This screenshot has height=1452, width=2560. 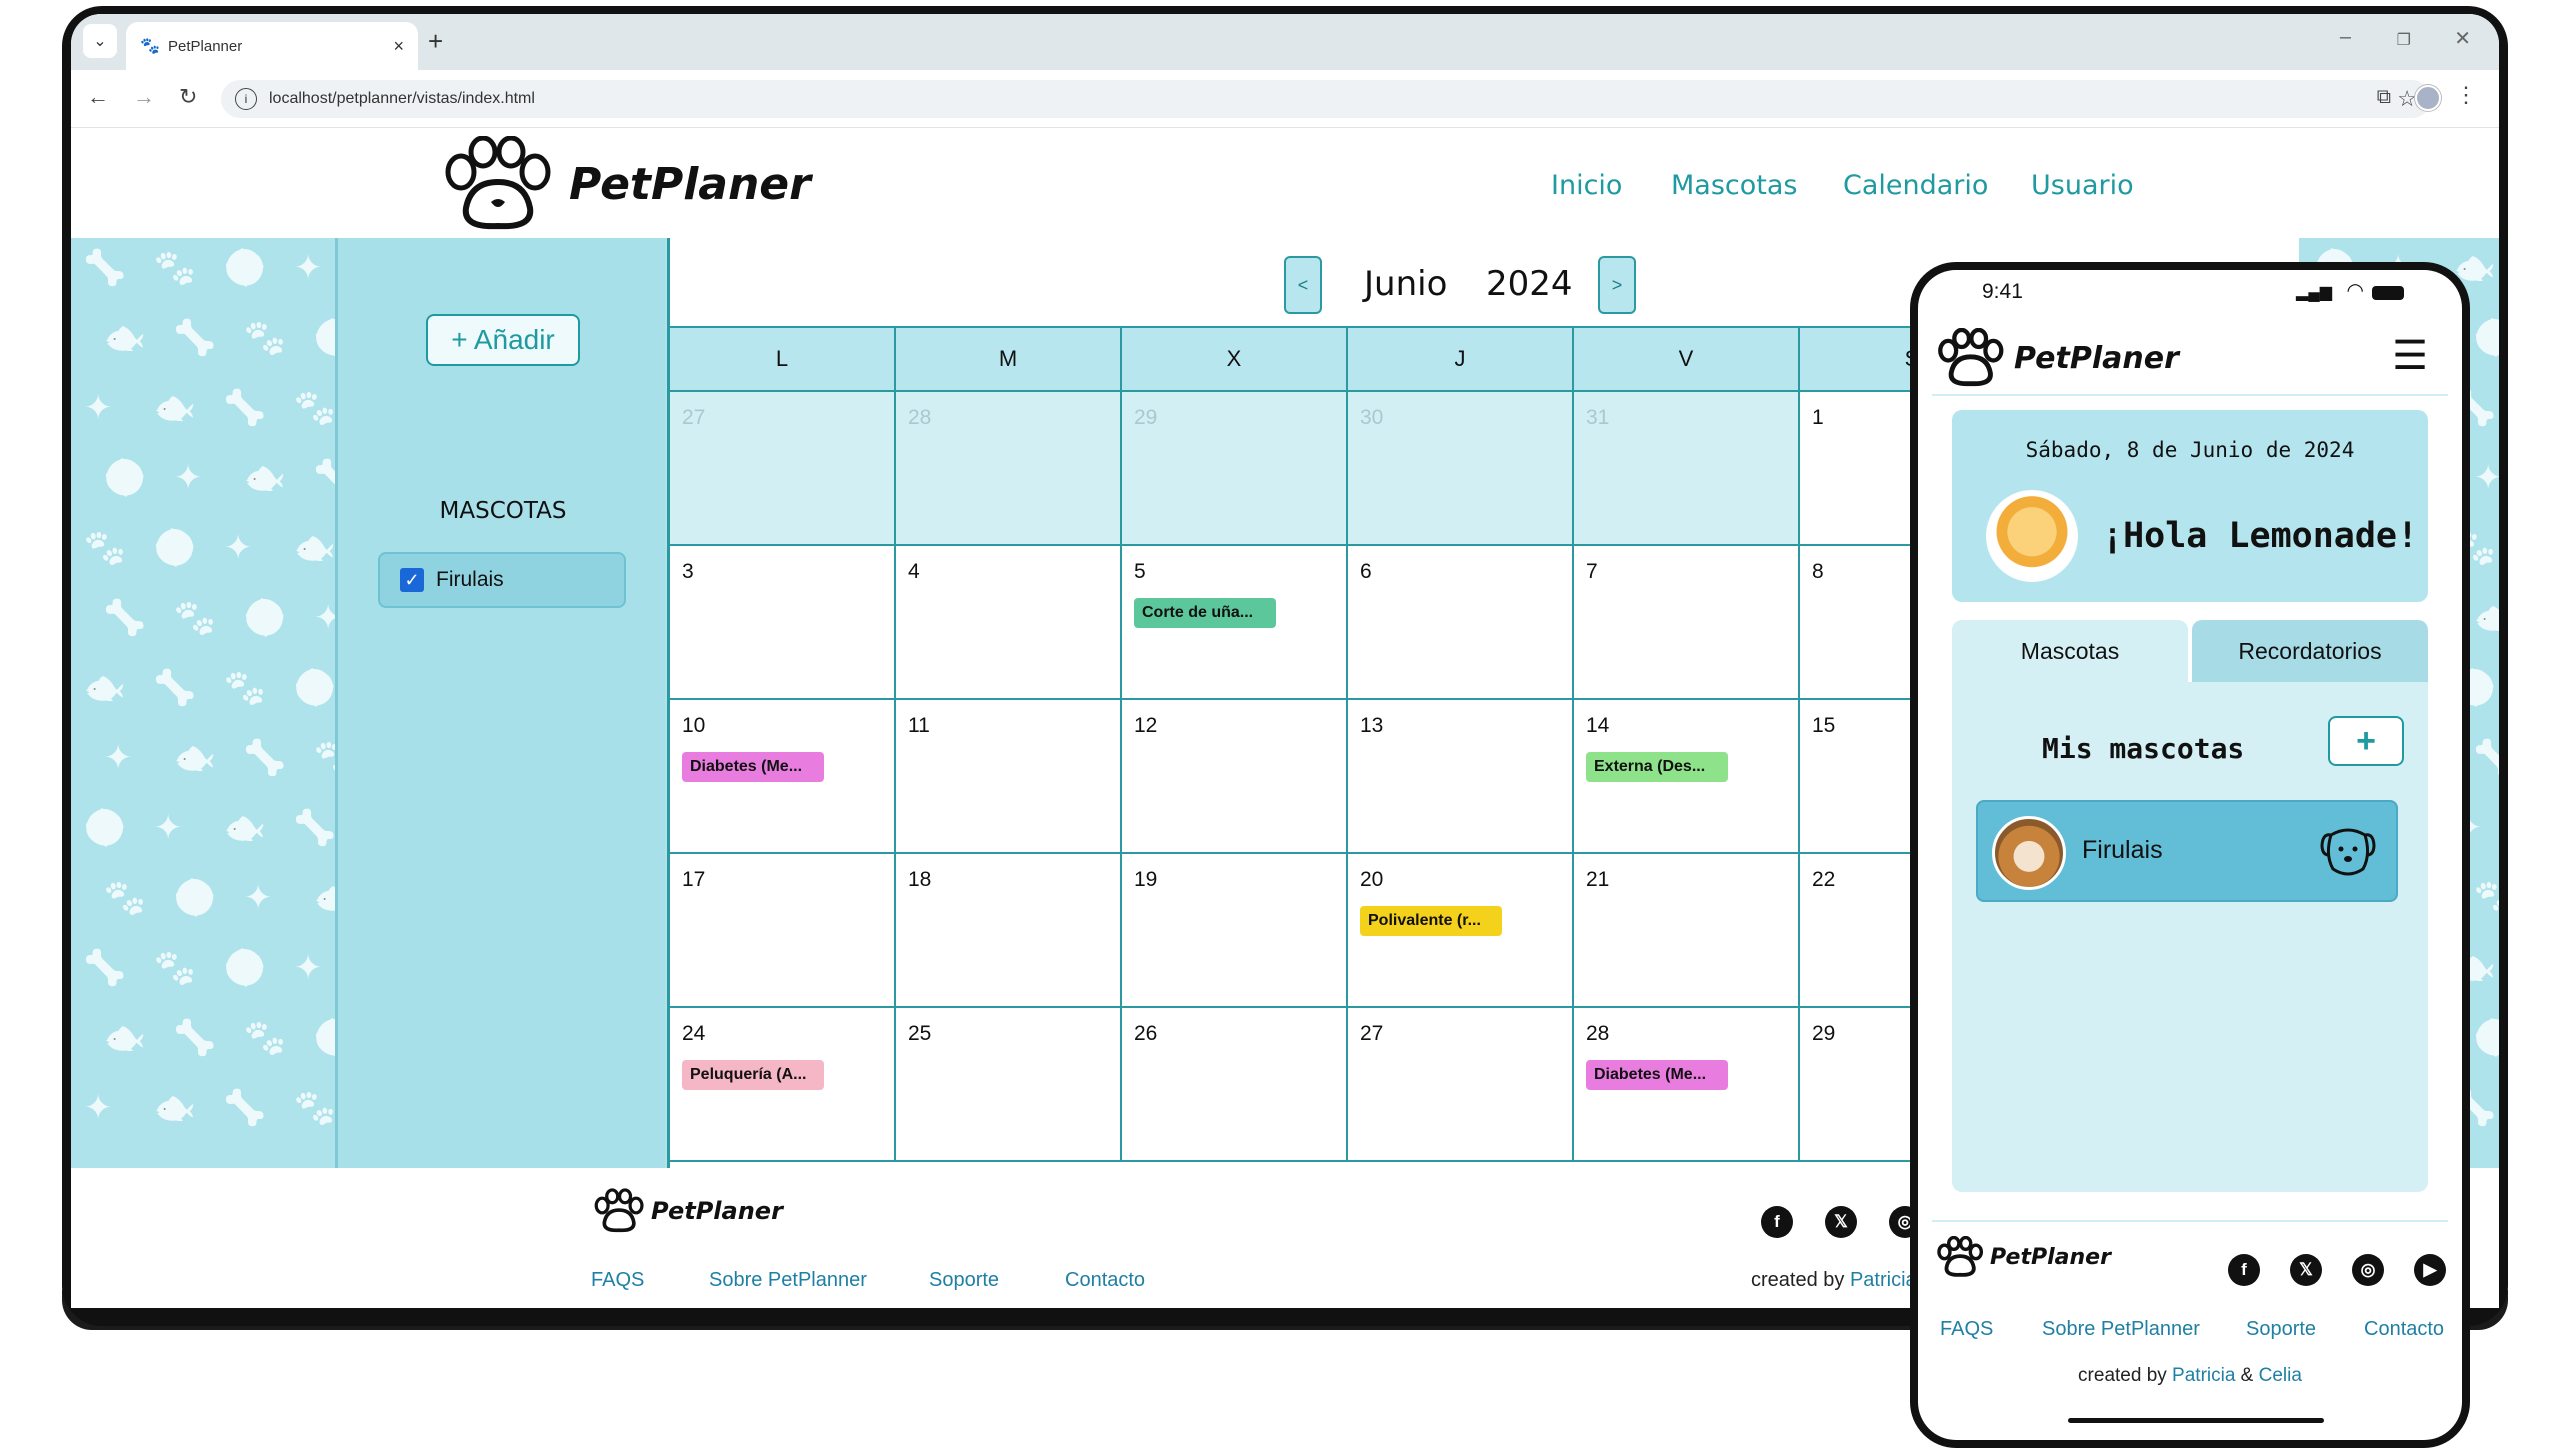 I want to click on calendar-day: 17, so click(x=783, y=931).